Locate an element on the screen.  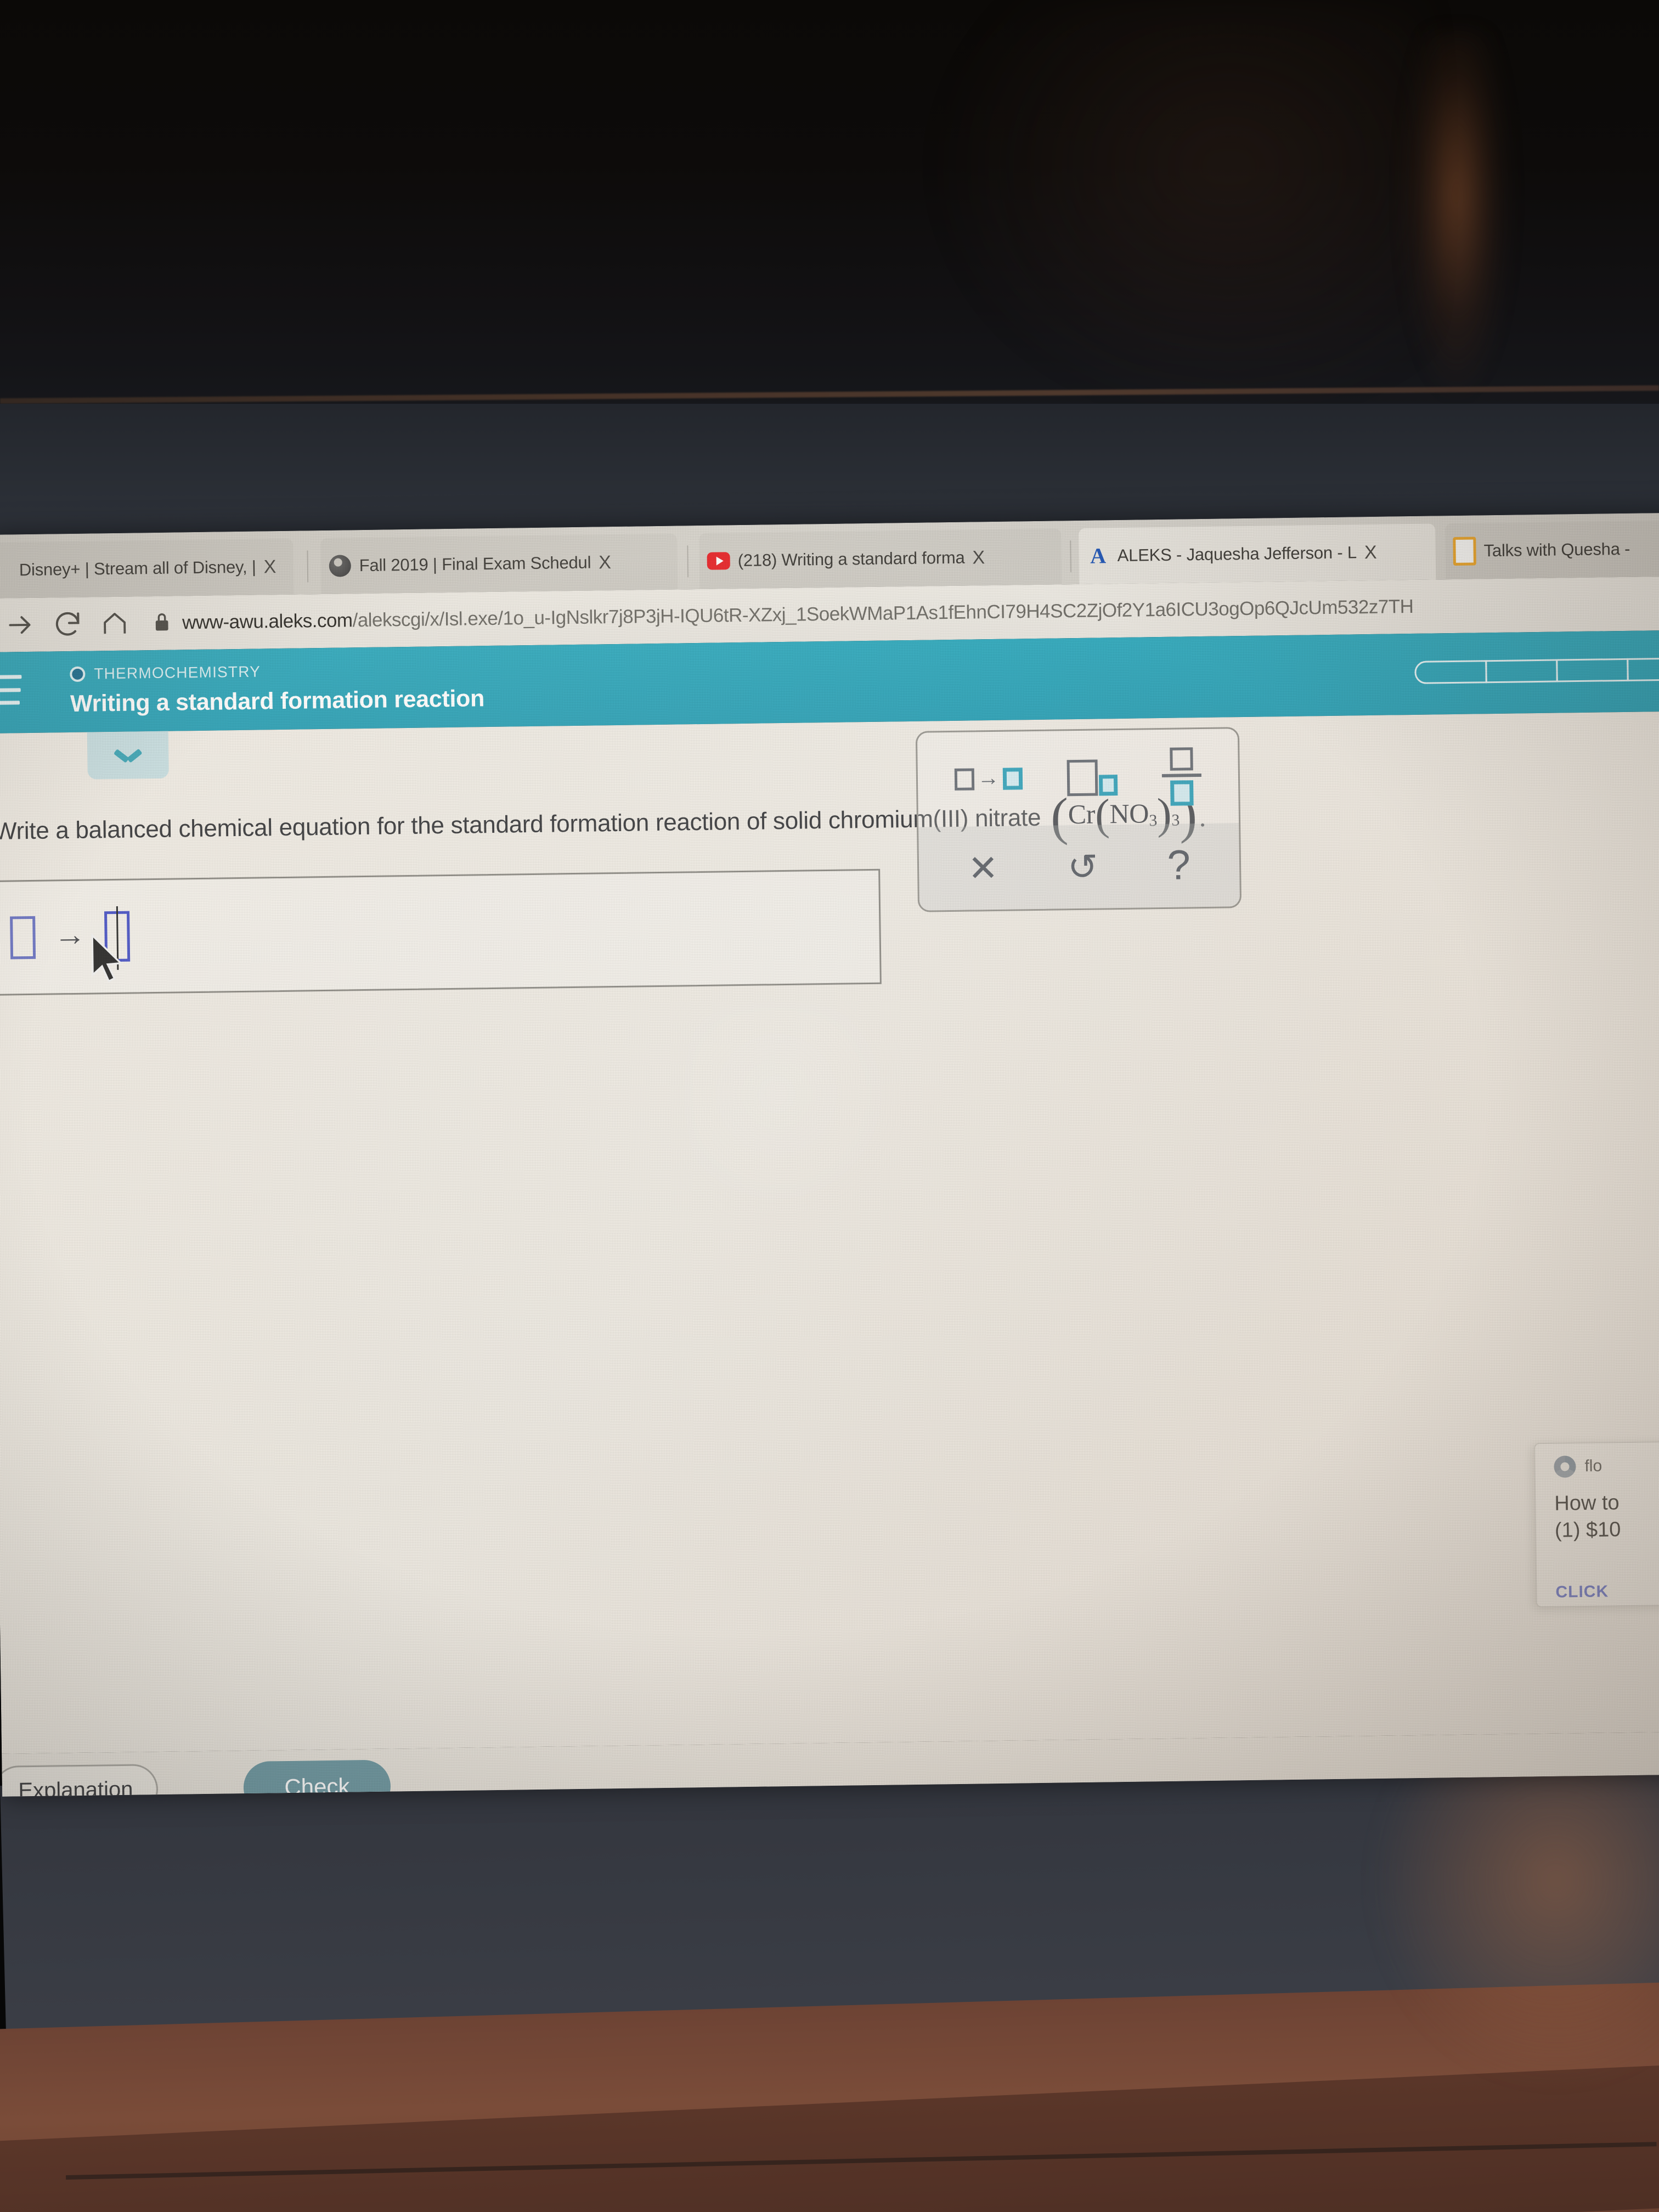
hamburger-menu-icon is located at coordinates (12, 690).